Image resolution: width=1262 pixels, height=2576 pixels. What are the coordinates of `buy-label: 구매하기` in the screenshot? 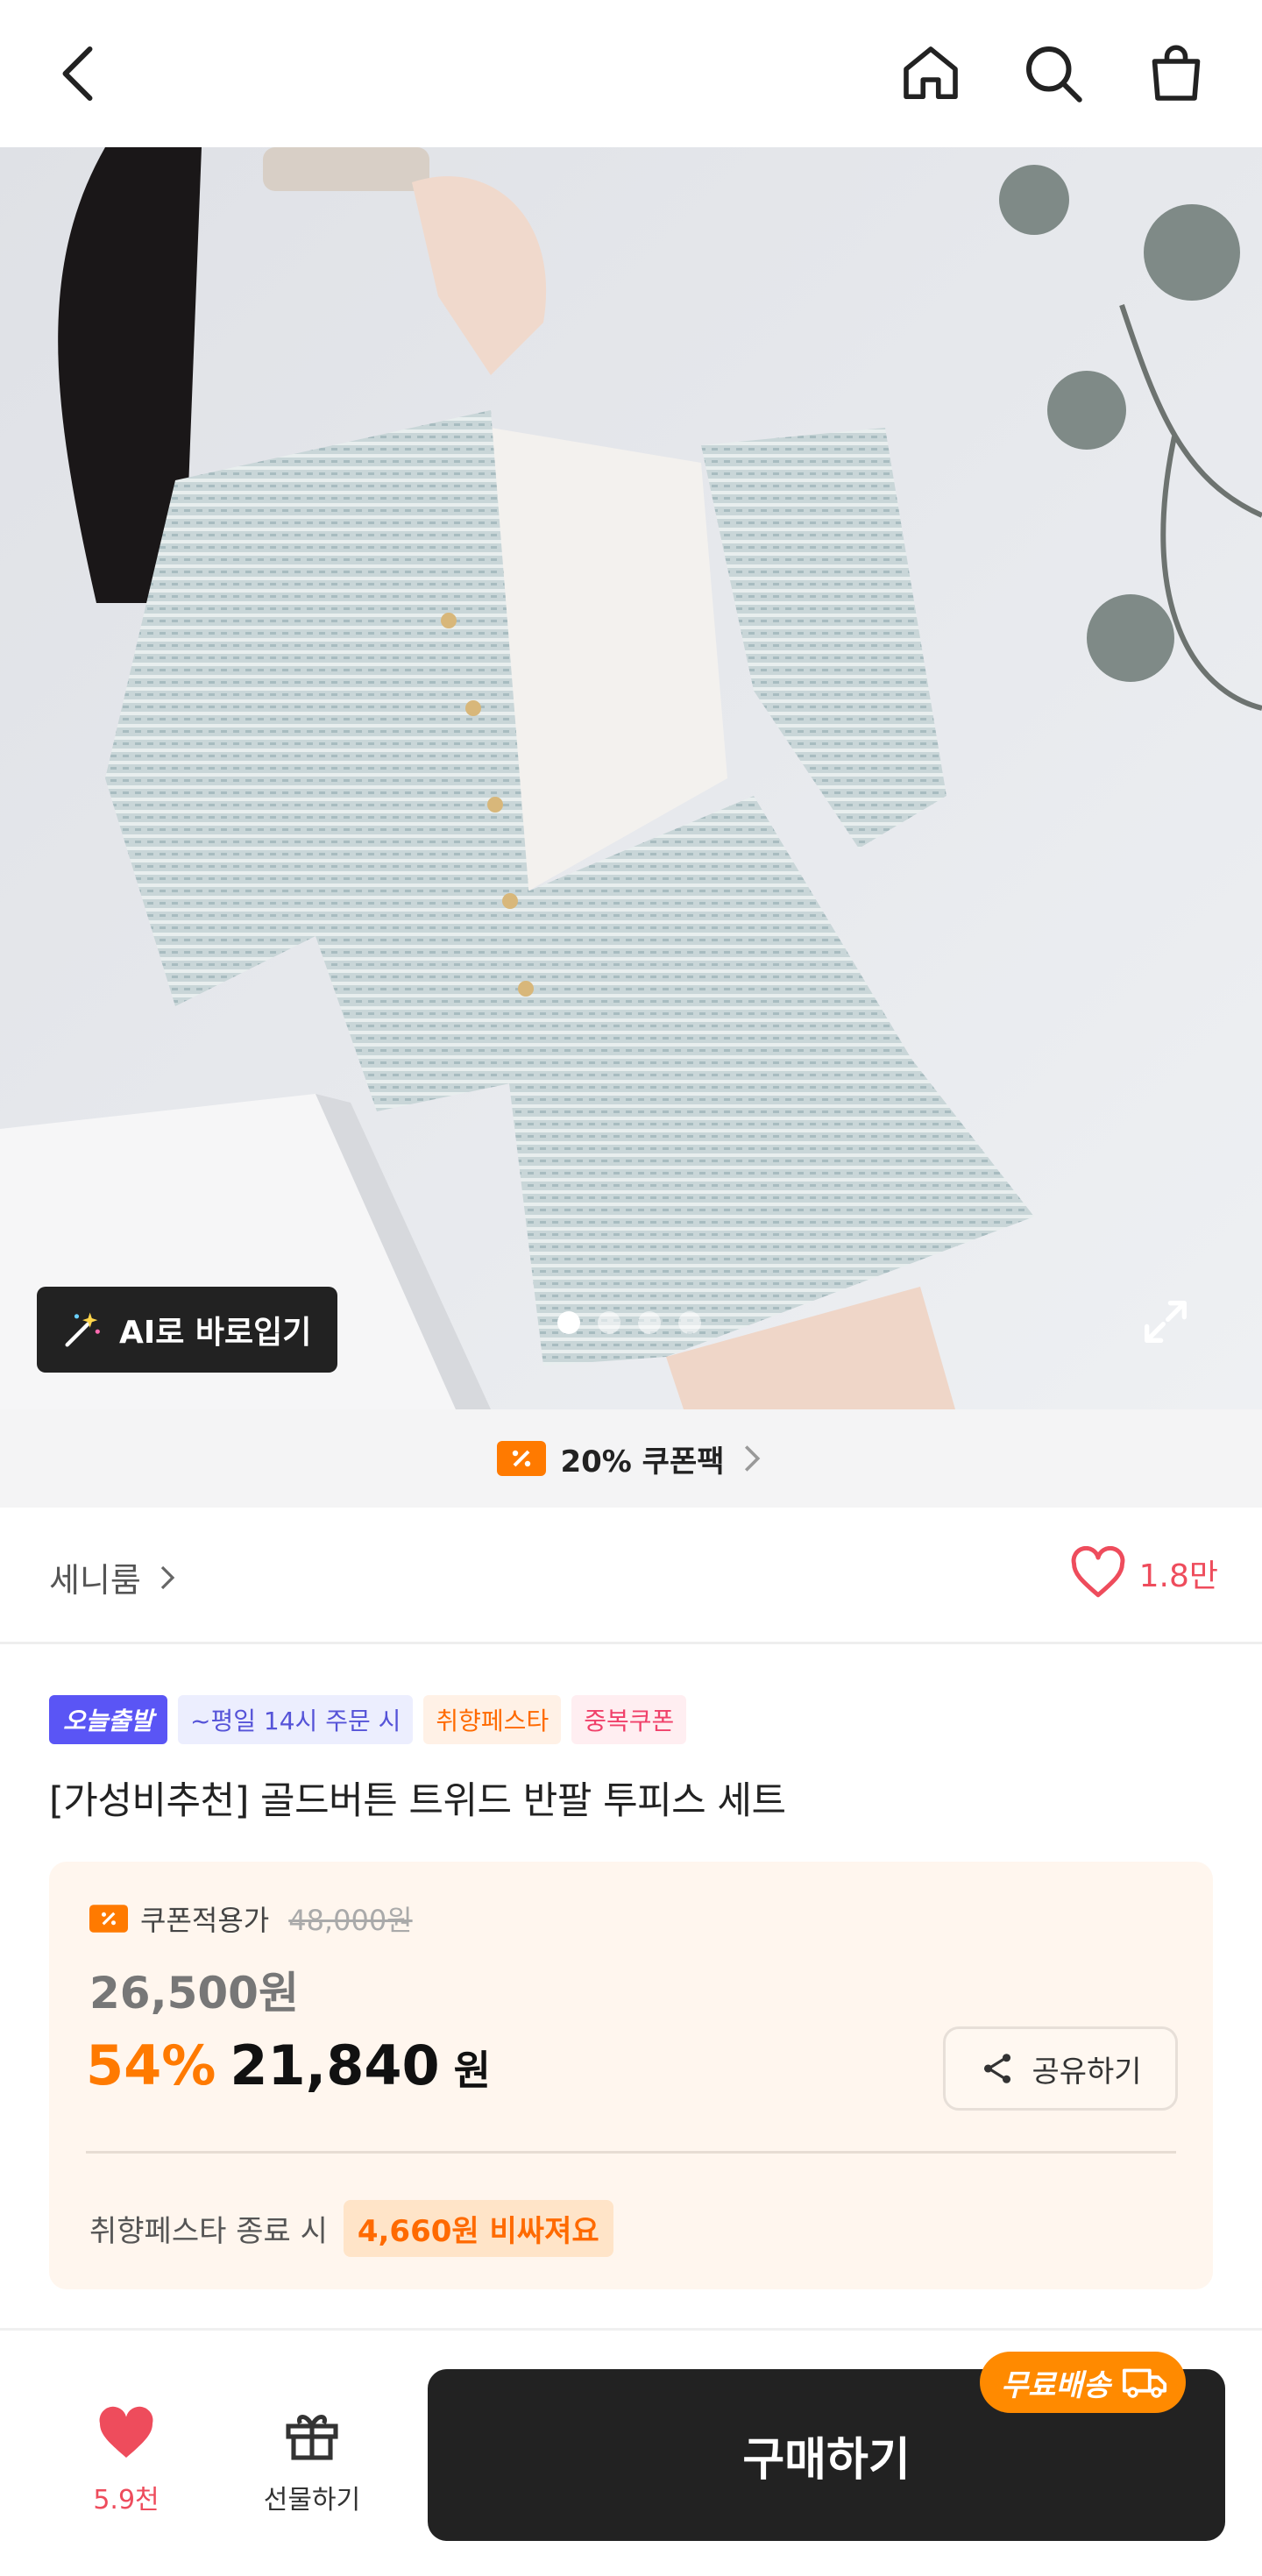 It's located at (826, 2460).